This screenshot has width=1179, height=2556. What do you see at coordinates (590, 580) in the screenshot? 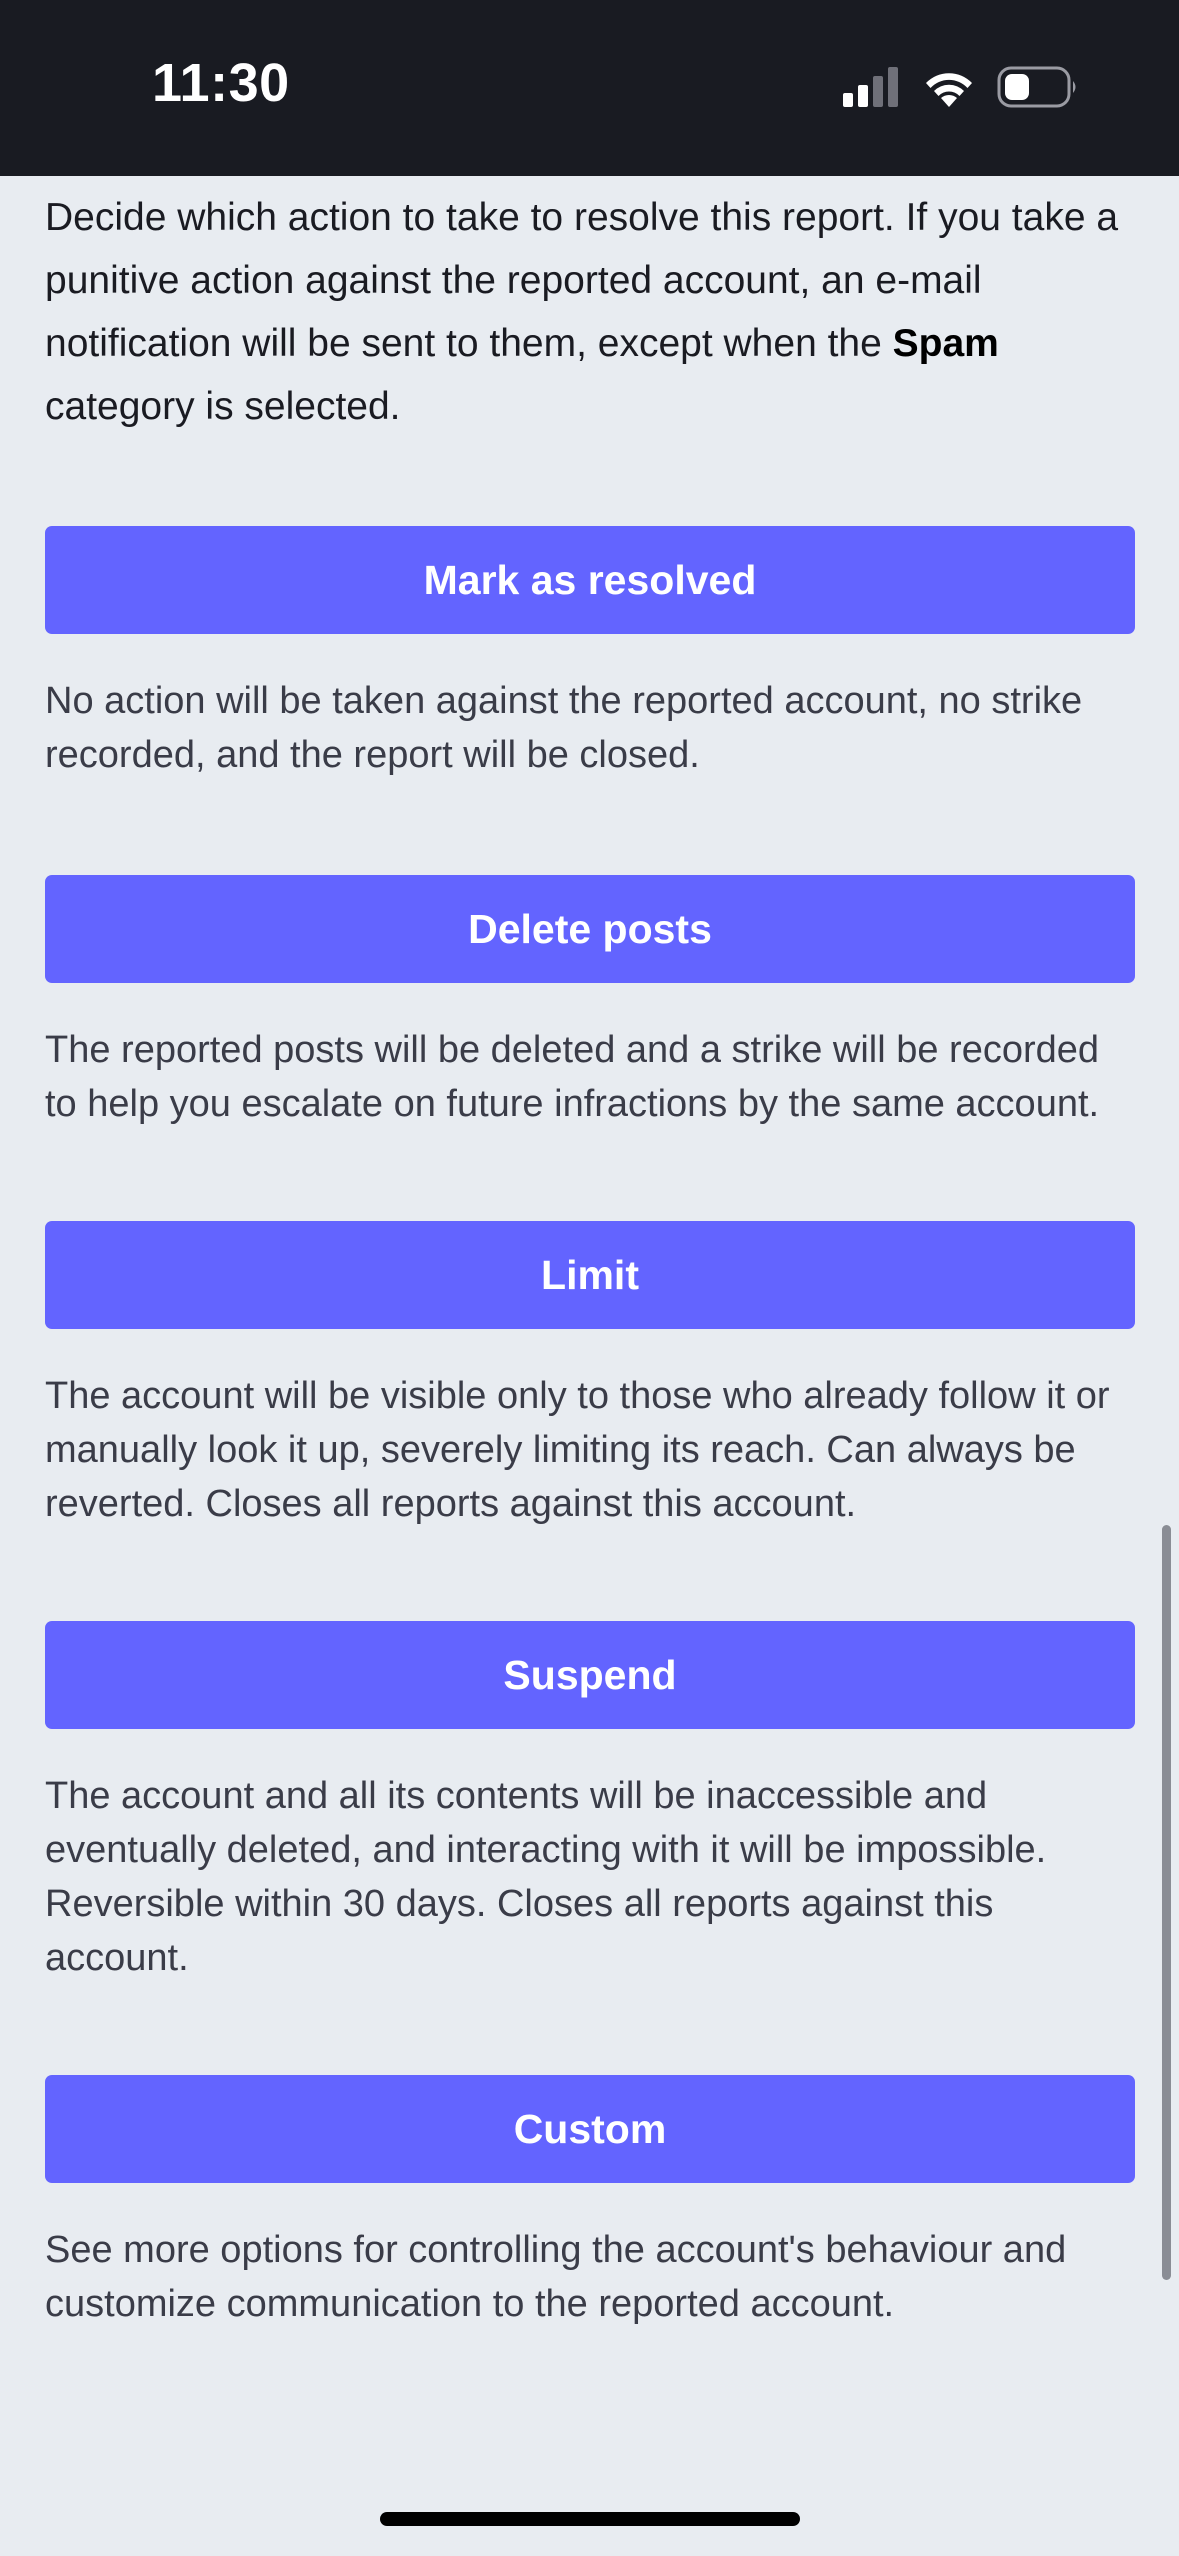
I see `mark-as-resolved-button: Mark as resolved` at bounding box center [590, 580].